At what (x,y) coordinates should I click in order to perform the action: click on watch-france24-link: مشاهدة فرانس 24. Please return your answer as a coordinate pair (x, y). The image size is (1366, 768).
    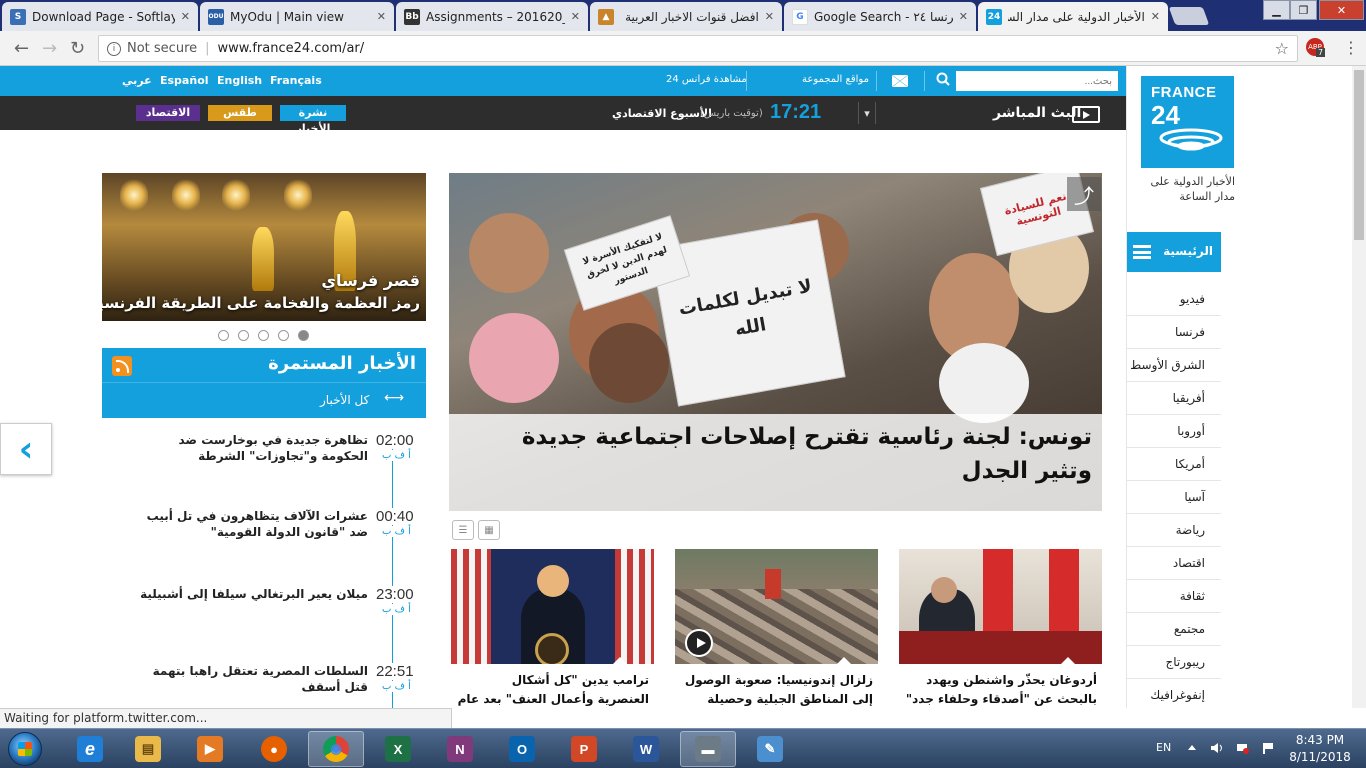
    Looking at the image, I should click on (706, 79).